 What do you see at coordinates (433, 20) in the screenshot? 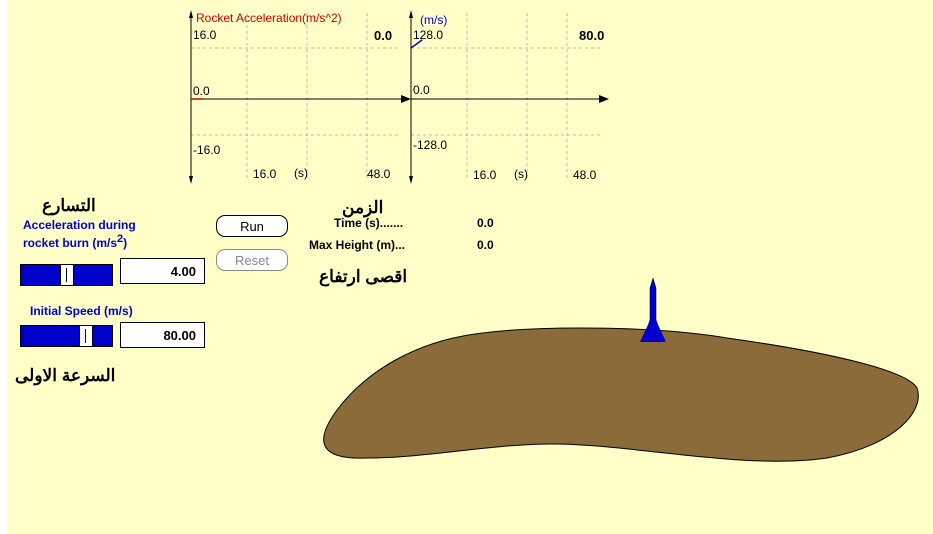
I see `velocity-graph-title: (m/s)` at bounding box center [433, 20].